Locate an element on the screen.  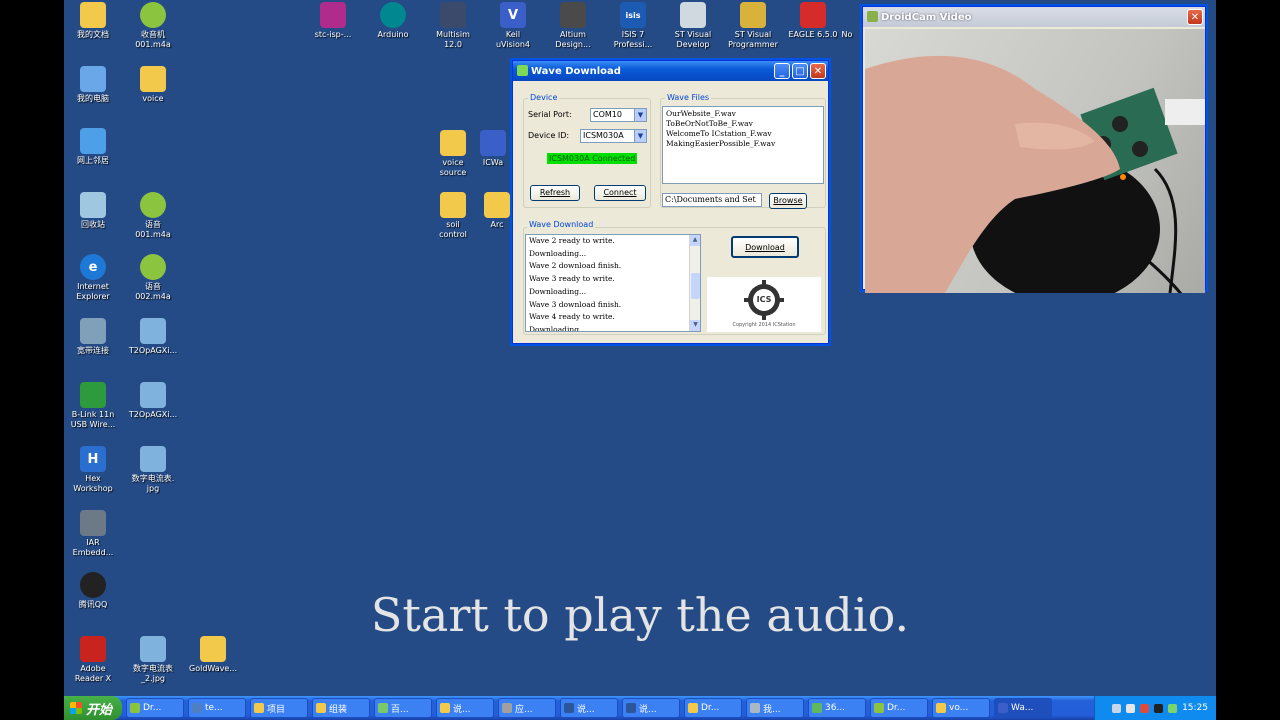
network-tray-icon is located at coordinates (1117, 708).